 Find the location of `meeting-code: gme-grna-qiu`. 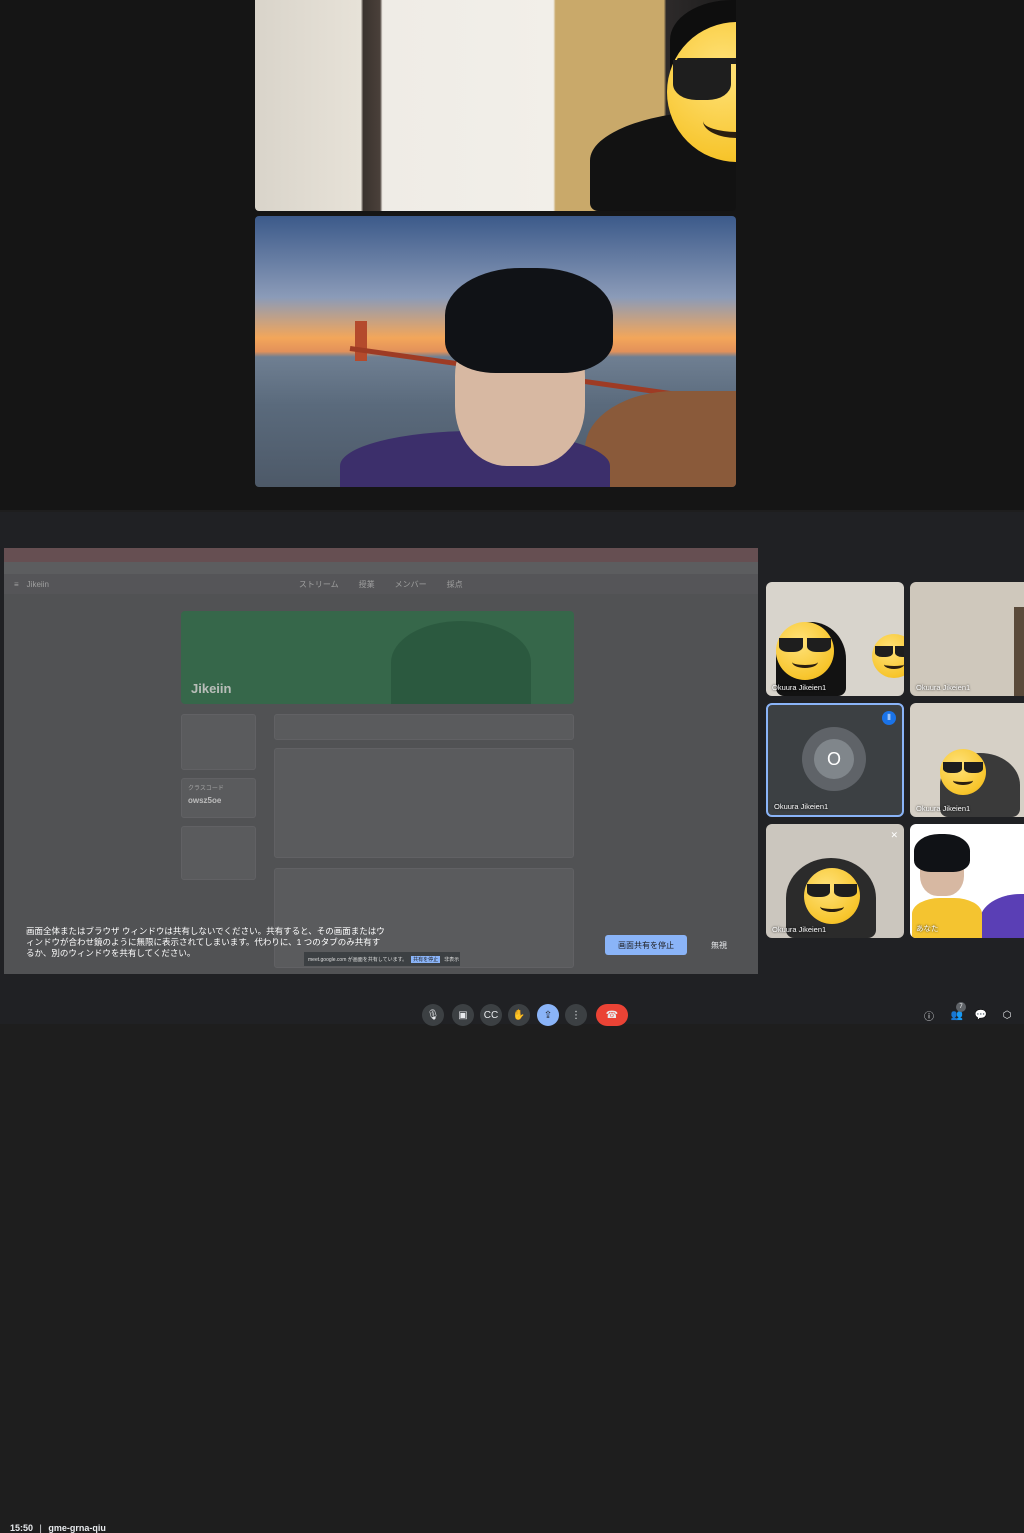

meeting-code: gme-grna-qiu is located at coordinates (77, 1528).